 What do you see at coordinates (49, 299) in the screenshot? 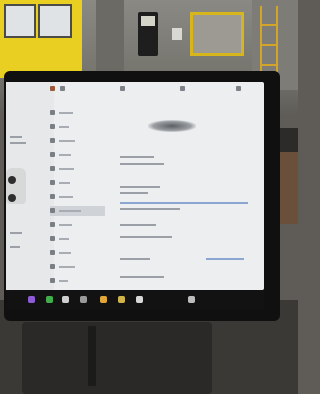
I see `phone-icon` at bounding box center [49, 299].